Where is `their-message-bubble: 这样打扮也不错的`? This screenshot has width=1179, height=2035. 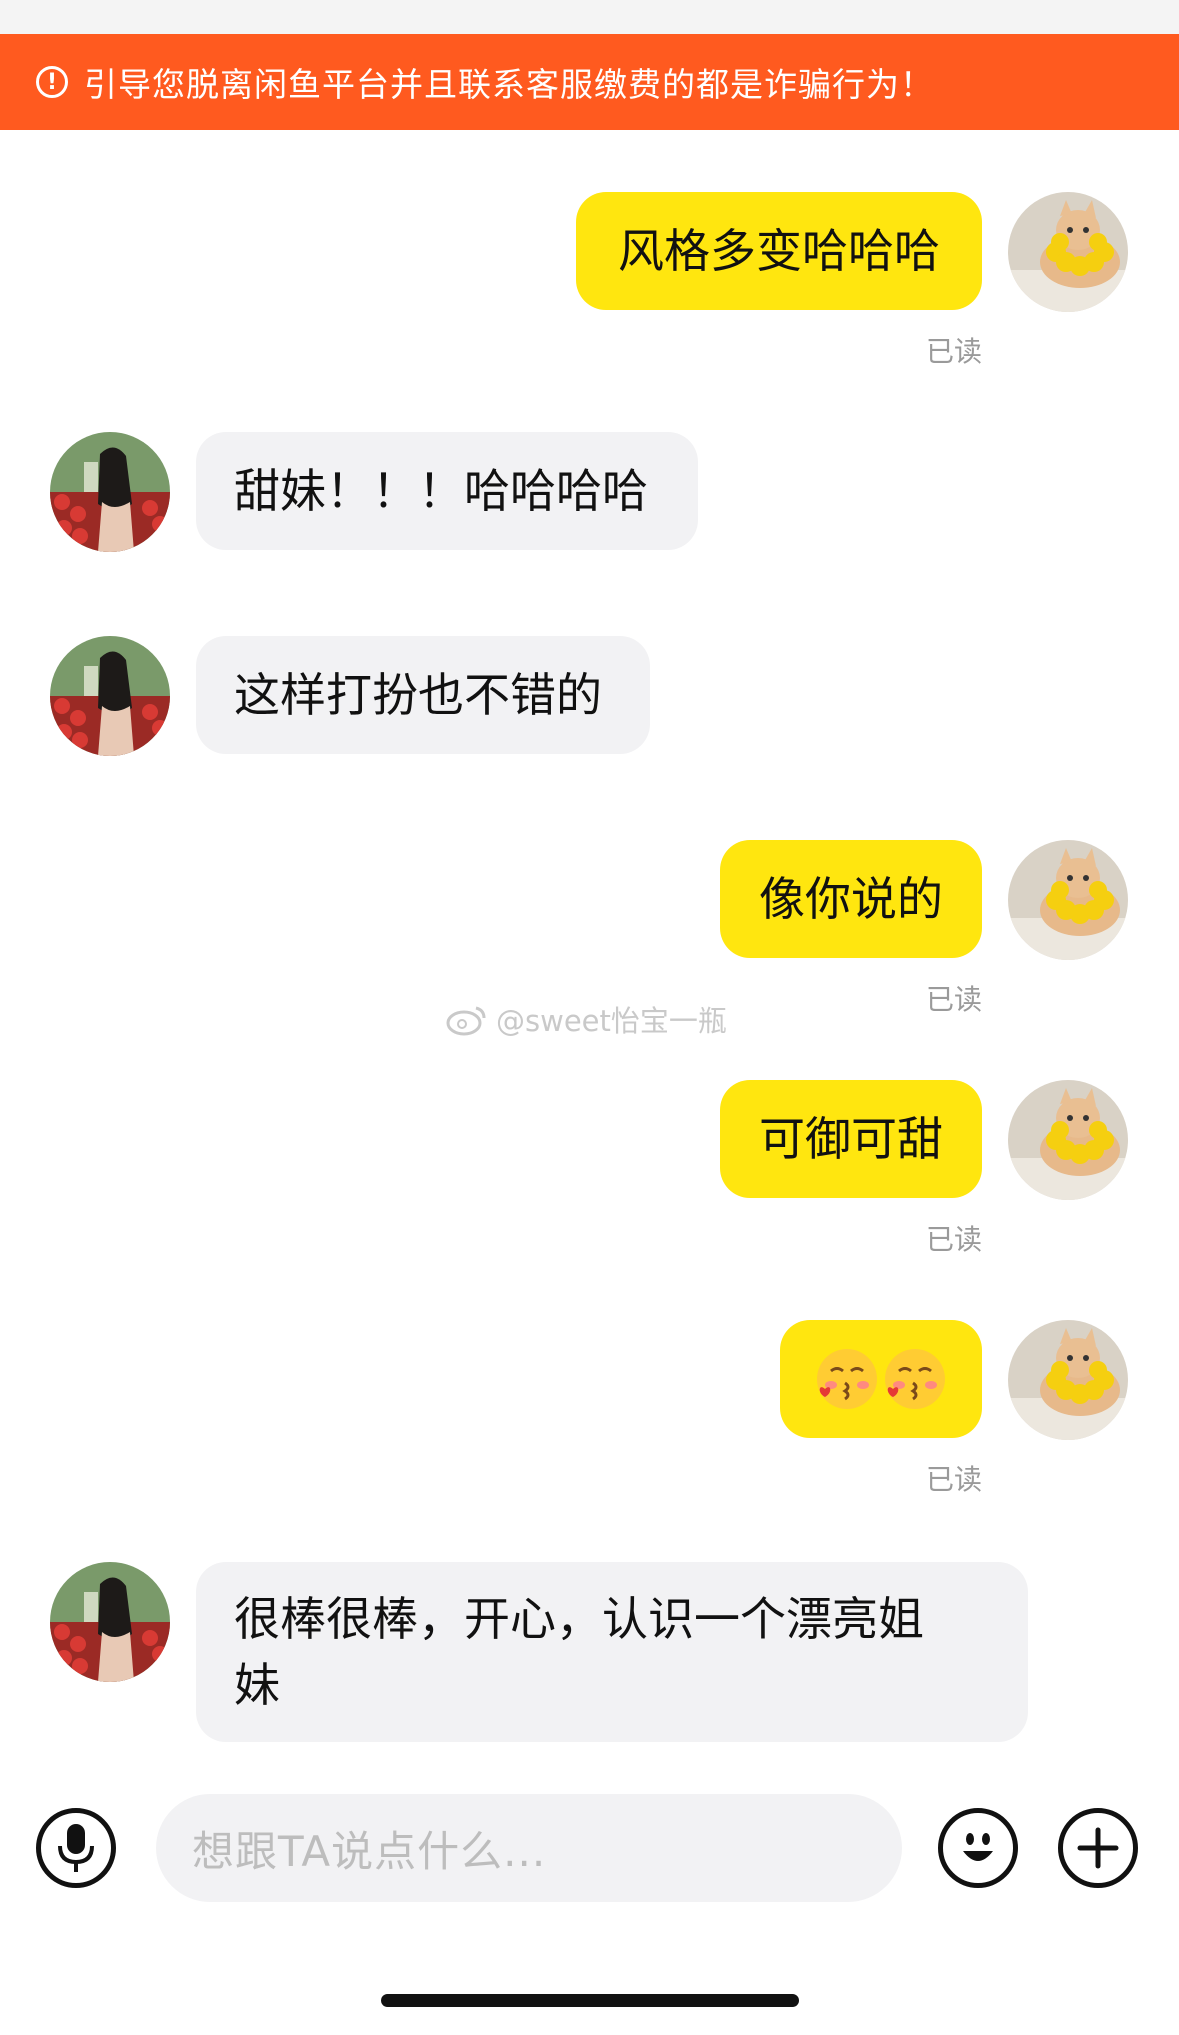 their-message-bubble: 这样打扮也不错的 is located at coordinates (423, 695).